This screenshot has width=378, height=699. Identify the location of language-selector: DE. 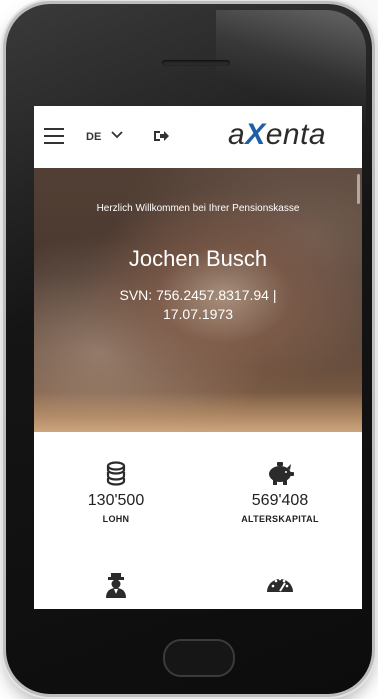
(93, 137).